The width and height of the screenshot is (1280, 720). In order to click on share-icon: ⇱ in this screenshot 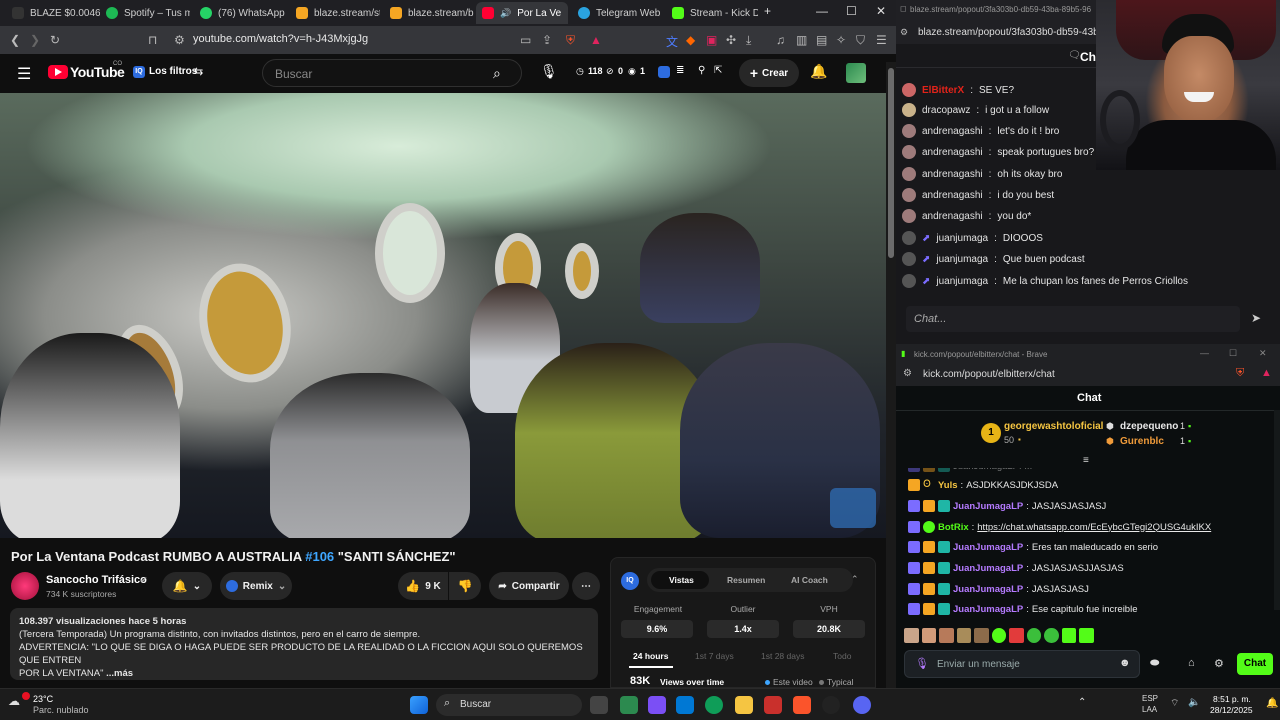, I will do `click(718, 70)`.